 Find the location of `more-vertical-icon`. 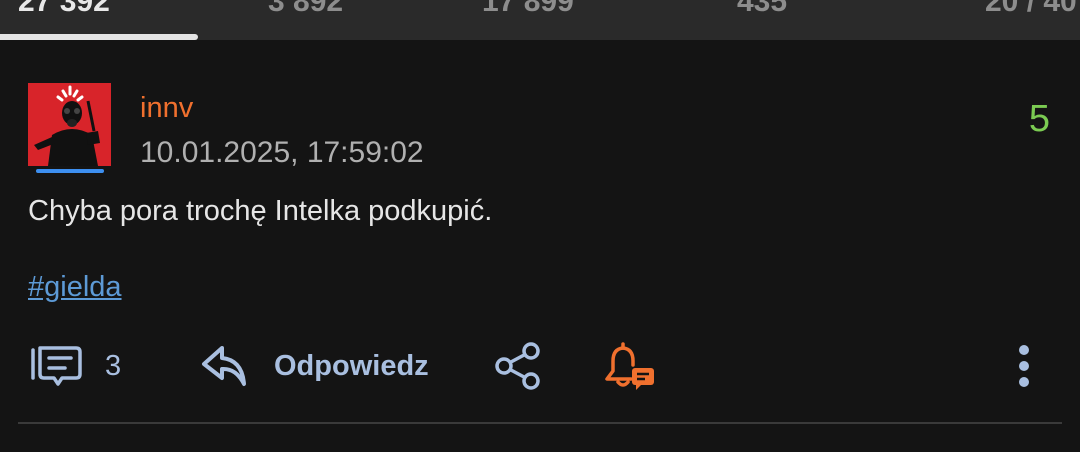

more-vertical-icon is located at coordinates (1024, 366).